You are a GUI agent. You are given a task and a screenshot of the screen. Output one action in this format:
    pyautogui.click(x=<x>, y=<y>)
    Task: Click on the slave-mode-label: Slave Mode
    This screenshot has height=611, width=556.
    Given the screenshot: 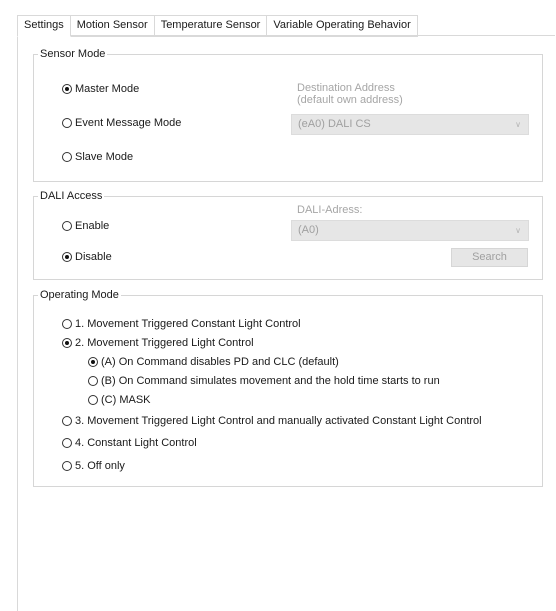 What is the action you would take?
    pyautogui.click(x=104, y=157)
    